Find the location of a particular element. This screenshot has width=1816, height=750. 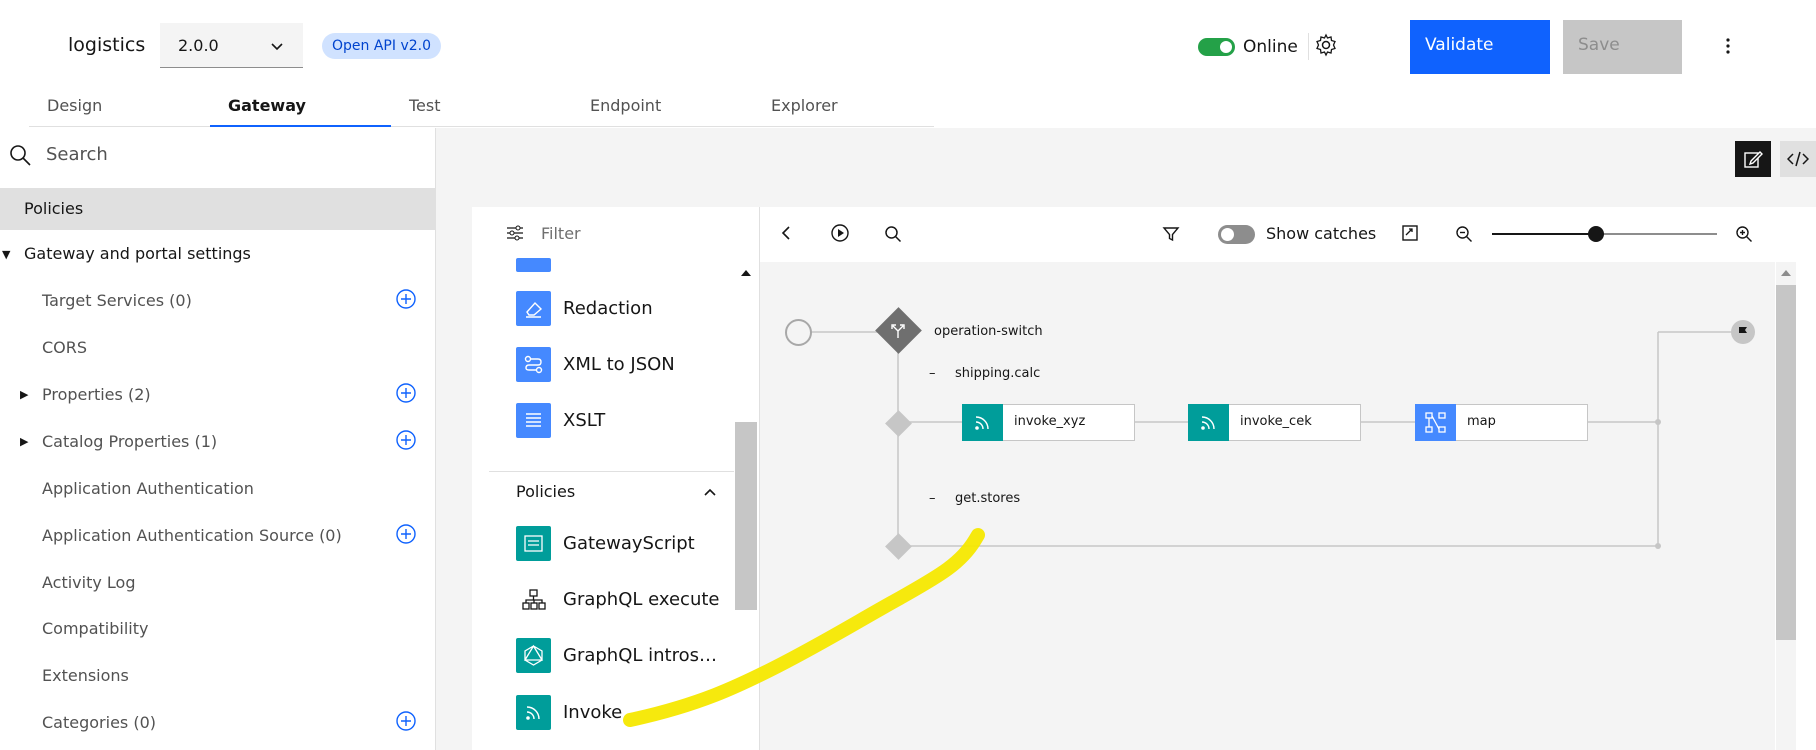

filter-settings-icon is located at coordinates (515, 233).